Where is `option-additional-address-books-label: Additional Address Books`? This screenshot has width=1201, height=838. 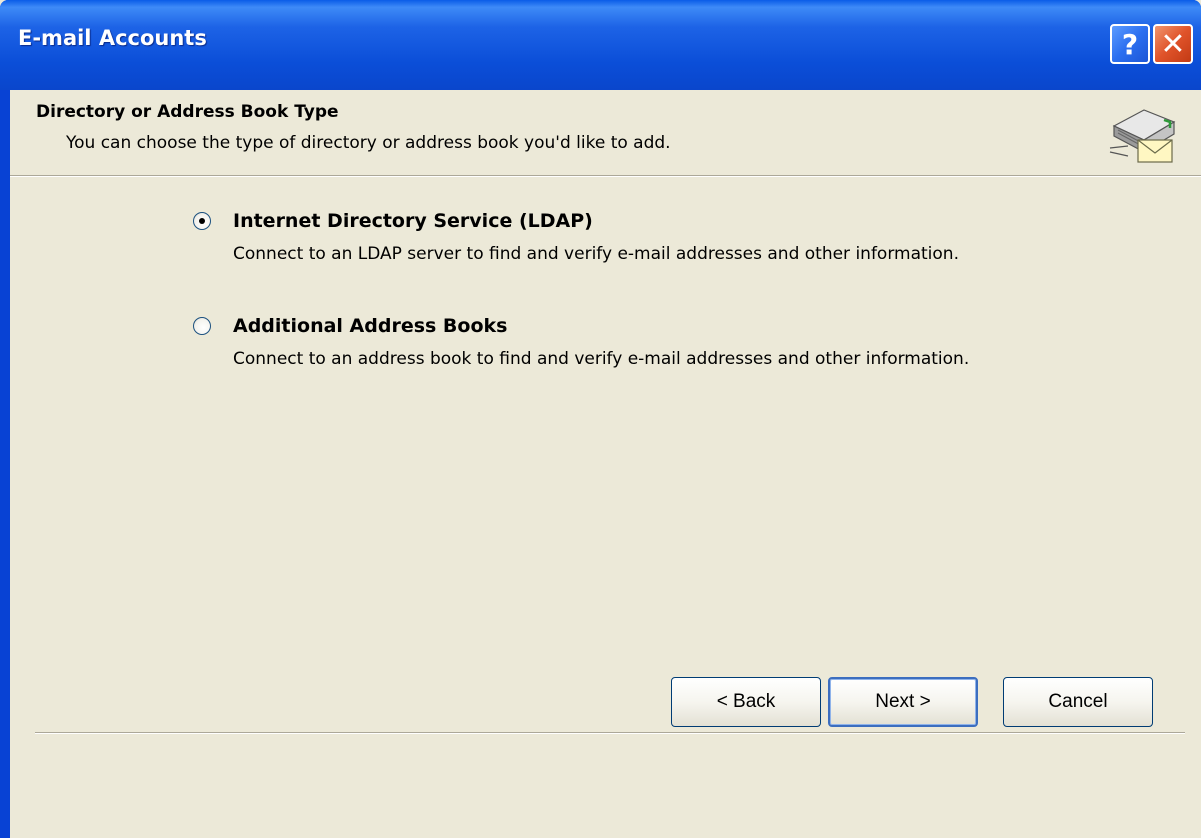 option-additional-address-books-label: Additional Address Books is located at coordinates (370, 326).